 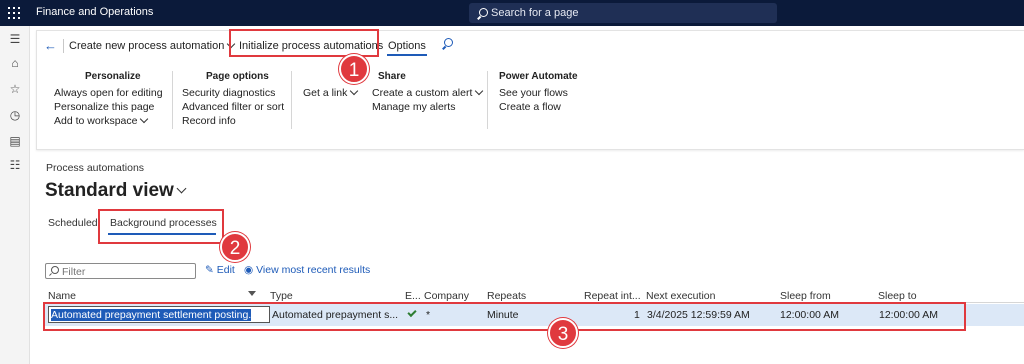 I want to click on column-header-repeats: Repeats, so click(x=506, y=296).